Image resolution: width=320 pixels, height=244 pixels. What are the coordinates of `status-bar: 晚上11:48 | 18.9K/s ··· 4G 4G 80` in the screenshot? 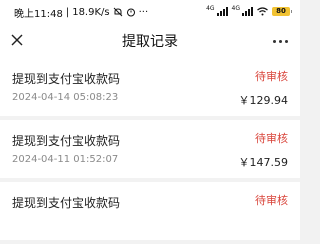 It's located at (150, 12).